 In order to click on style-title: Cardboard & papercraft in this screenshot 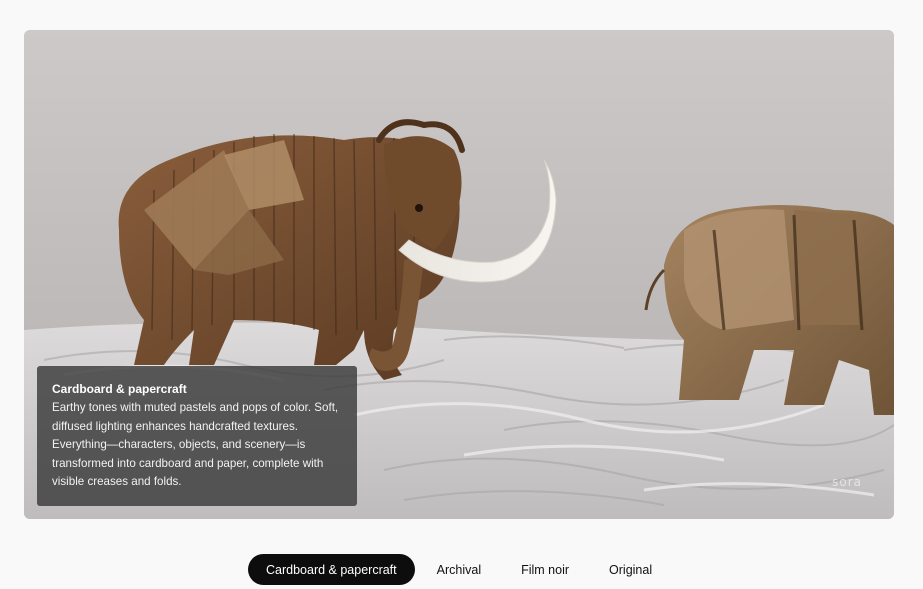, I will do `click(119, 389)`.